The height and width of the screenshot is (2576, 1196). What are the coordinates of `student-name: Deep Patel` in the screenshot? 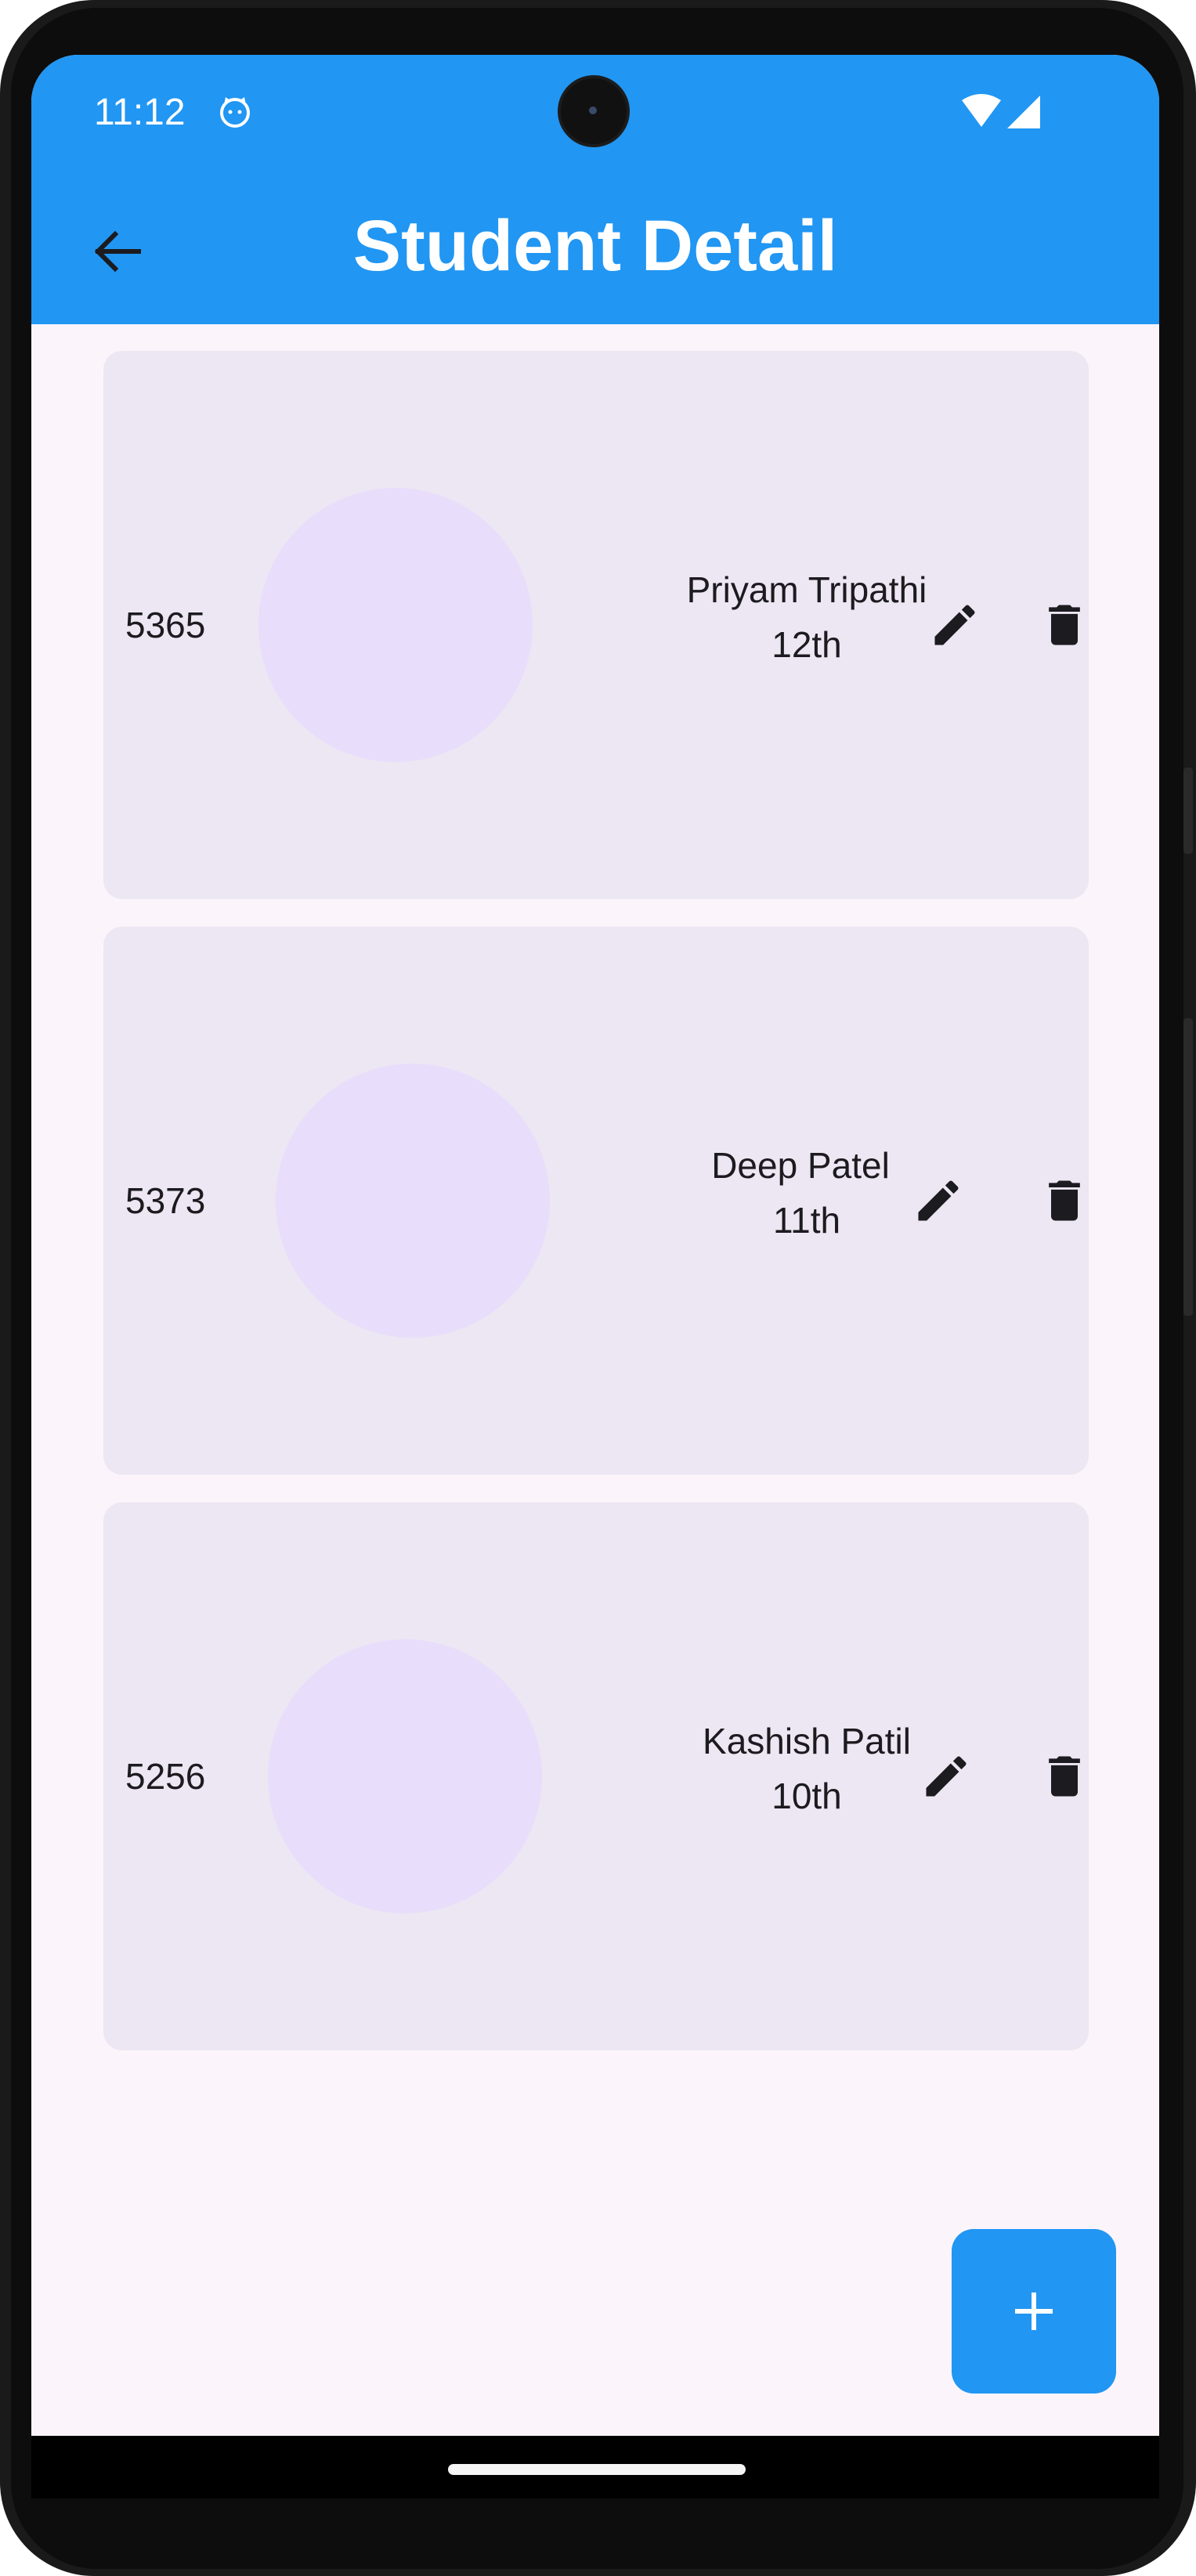 It's located at (800, 1165).